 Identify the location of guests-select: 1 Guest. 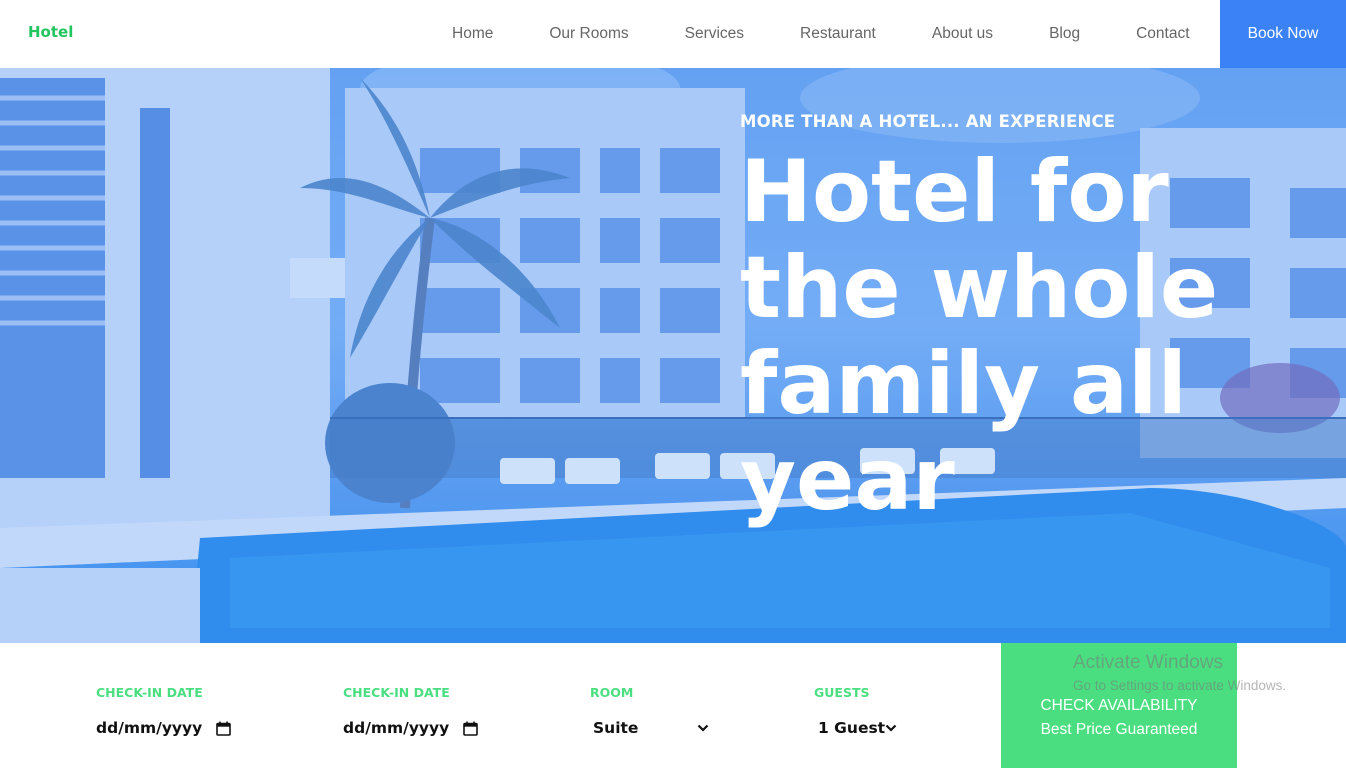
(857, 728).